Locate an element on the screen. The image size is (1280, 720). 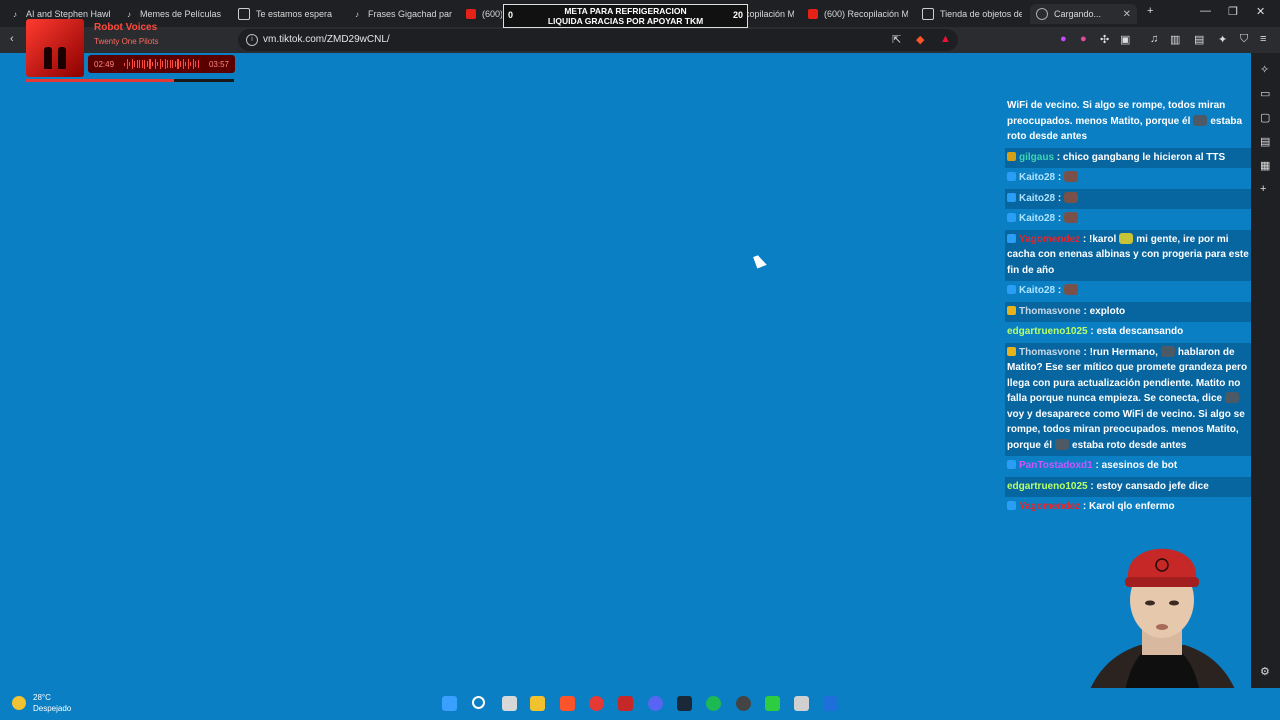
settings-icon: ⚙ is located at coordinates (1265, 671).